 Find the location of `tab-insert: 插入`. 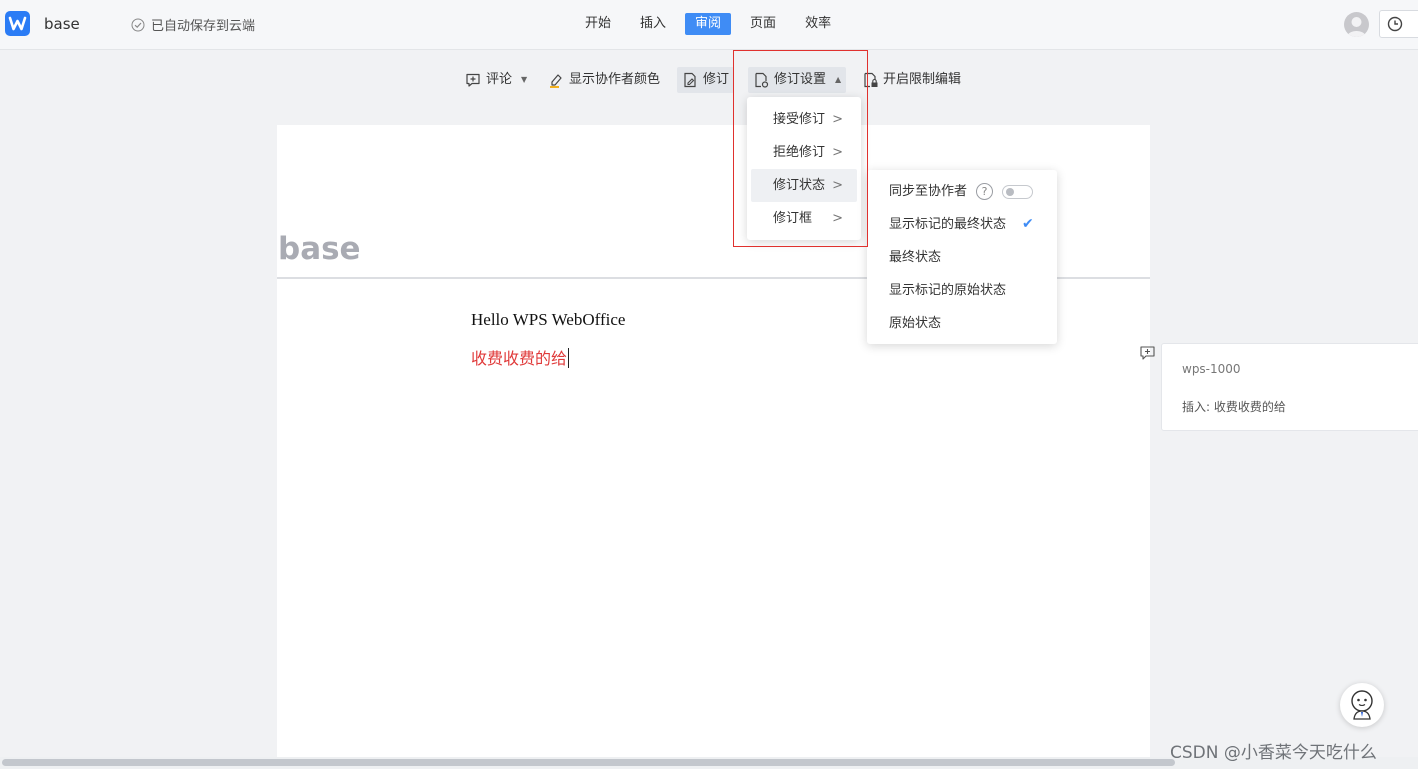

tab-insert: 插入 is located at coordinates (653, 24).